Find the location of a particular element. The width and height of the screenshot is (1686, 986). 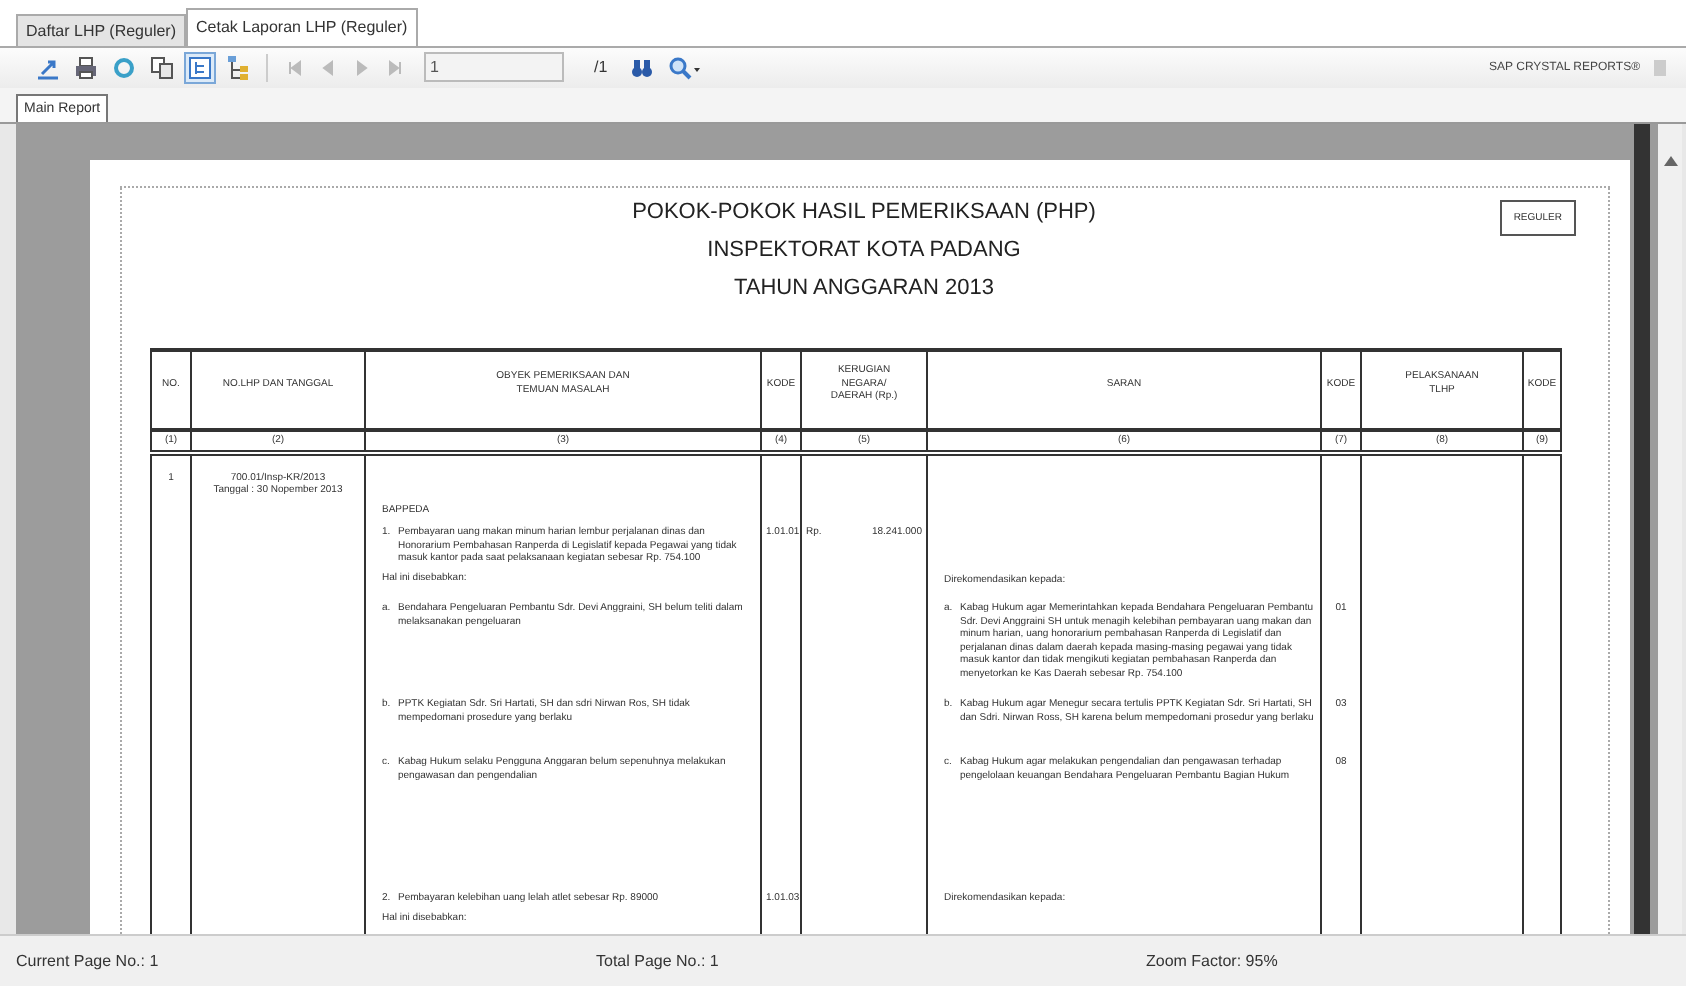

current-page-label: Current Page No.: 1 is located at coordinates (88, 961).